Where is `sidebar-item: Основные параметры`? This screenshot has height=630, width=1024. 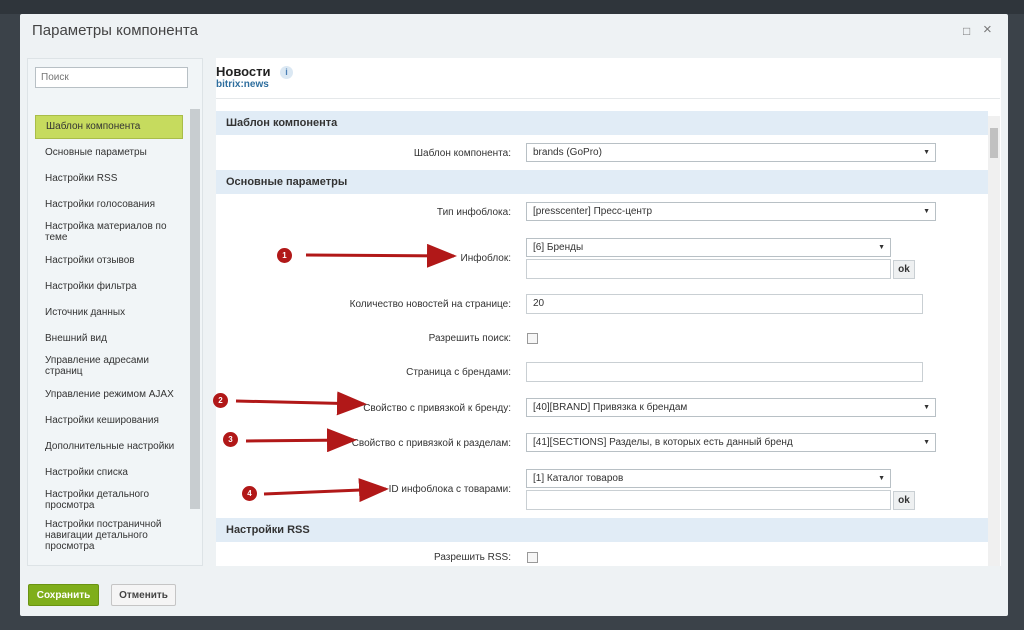
sidebar-item: Основные параметры is located at coordinates (109, 152).